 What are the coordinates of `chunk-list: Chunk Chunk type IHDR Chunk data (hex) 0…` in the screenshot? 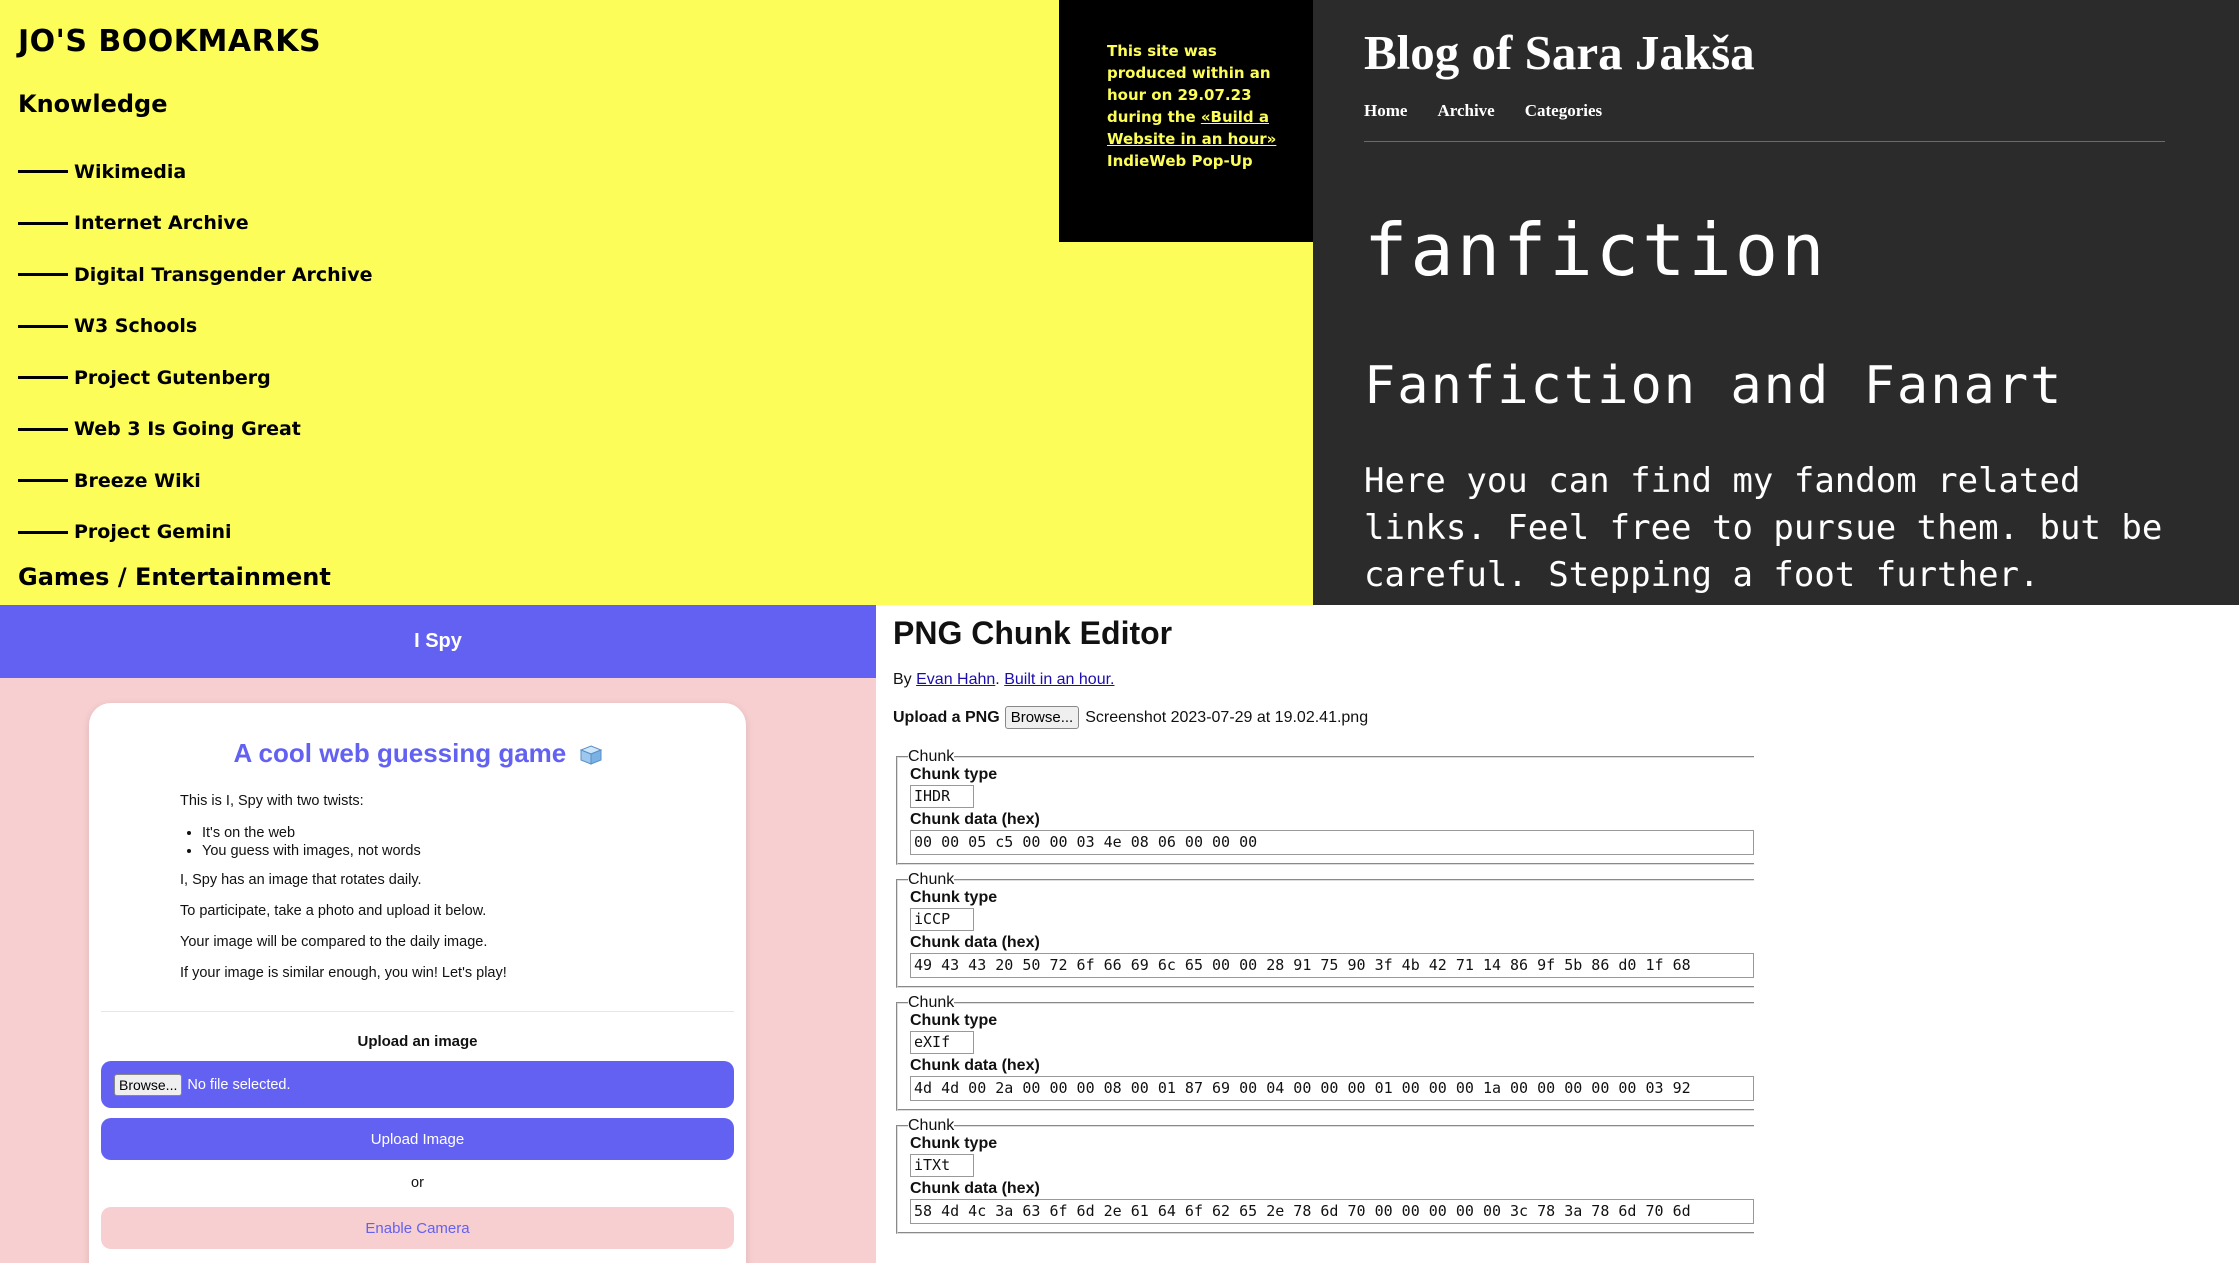 It's located at (1325, 994).